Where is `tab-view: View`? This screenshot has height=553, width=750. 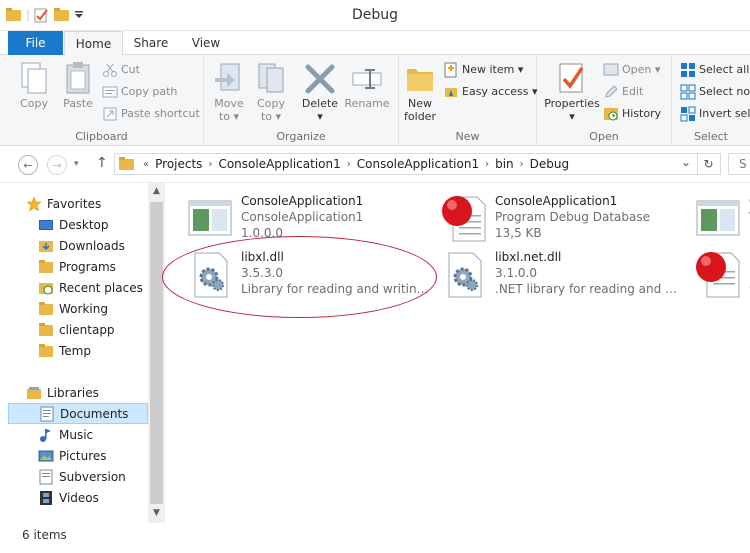
tab-view: View is located at coordinates (206, 43).